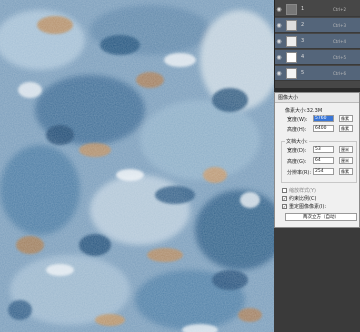  I want to click on channel-shortcut: Ctrl+4, so click(340, 41).